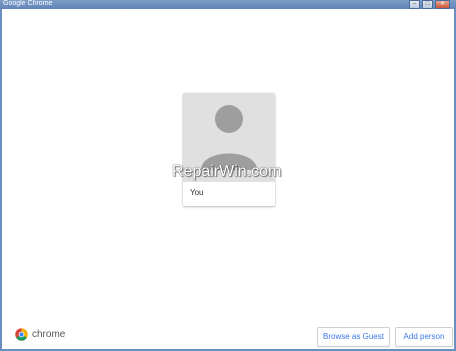  I want to click on brand-text: chrome, so click(49, 334).